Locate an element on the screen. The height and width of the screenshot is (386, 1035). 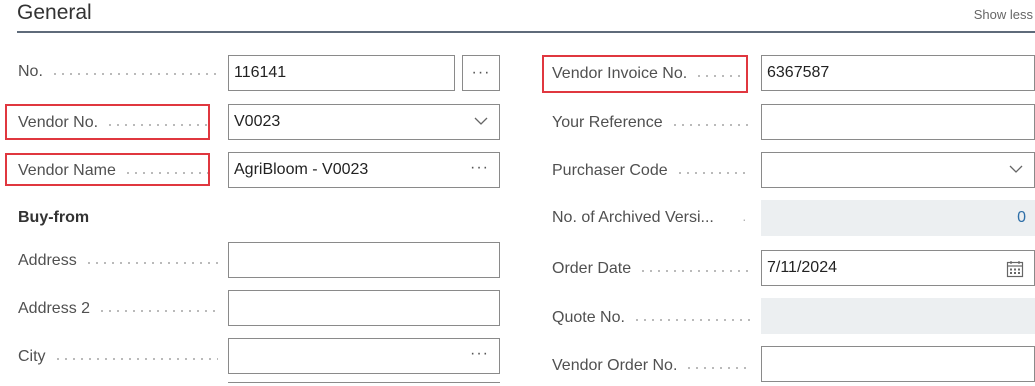
archived-versions-field: 0 is located at coordinates (898, 218).